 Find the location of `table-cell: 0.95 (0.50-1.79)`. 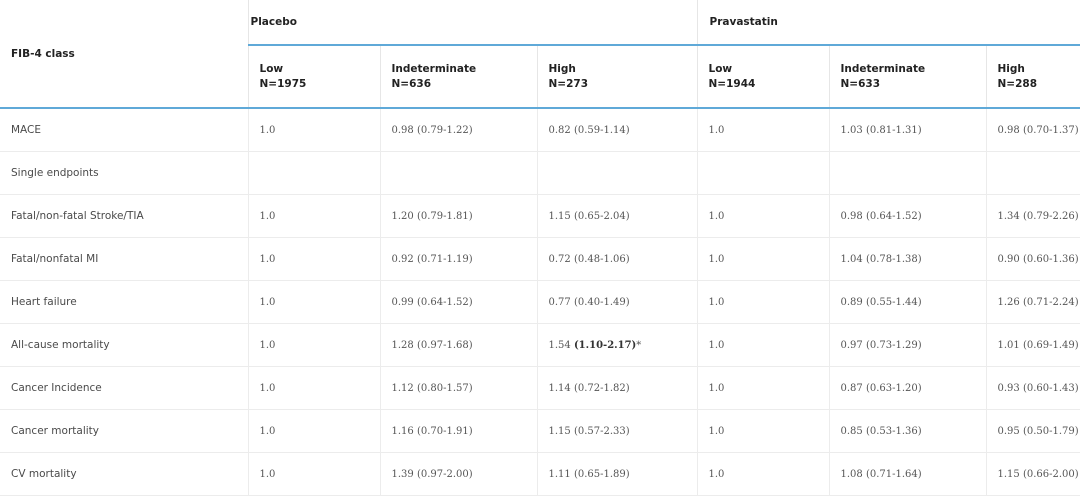

table-cell: 0.95 (0.50-1.79) is located at coordinates (1032, 431).